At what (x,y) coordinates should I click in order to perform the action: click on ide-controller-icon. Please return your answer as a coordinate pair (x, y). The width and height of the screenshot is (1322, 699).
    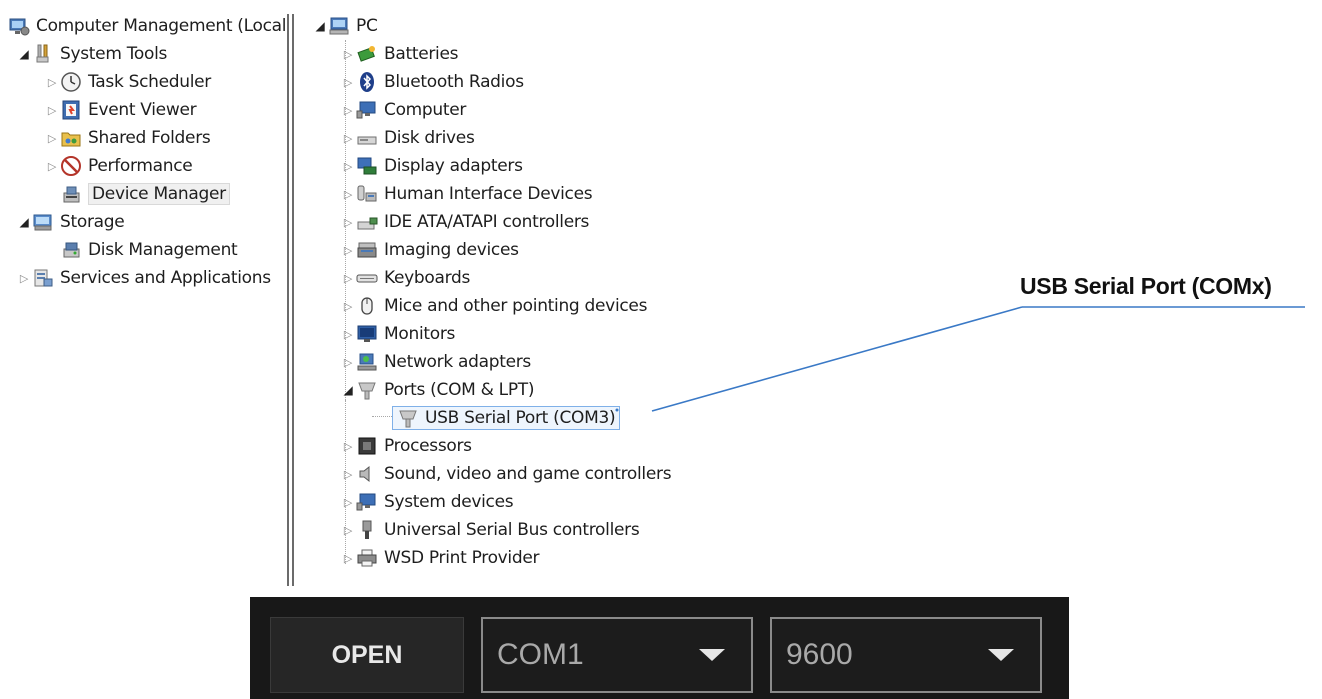
    Looking at the image, I should click on (367, 222).